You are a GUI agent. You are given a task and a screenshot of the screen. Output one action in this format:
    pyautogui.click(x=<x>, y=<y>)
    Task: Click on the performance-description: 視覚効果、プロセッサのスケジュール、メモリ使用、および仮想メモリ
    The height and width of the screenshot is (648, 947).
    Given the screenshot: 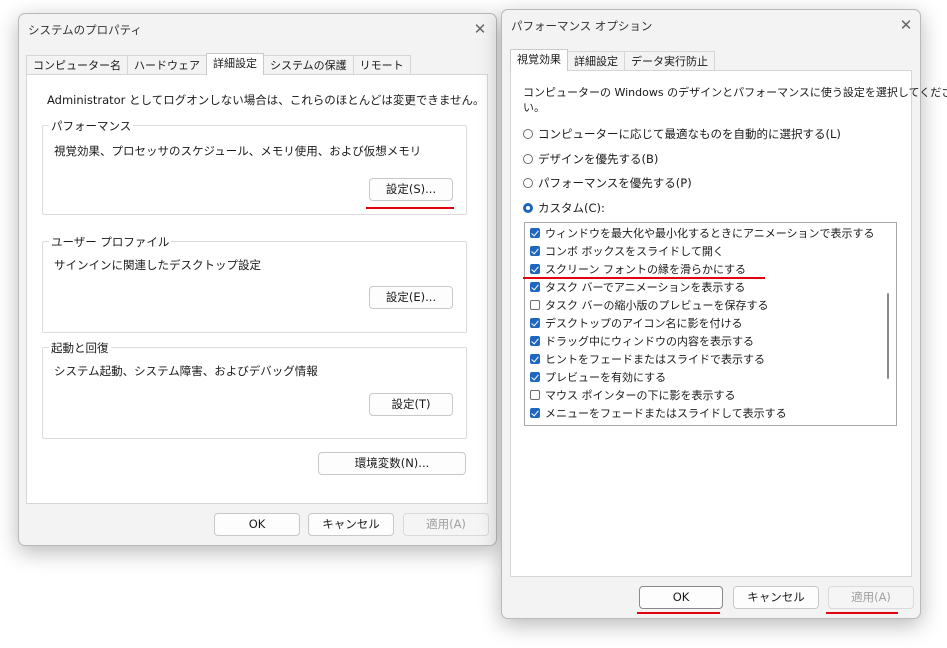 What is the action you would take?
    pyautogui.click(x=238, y=151)
    